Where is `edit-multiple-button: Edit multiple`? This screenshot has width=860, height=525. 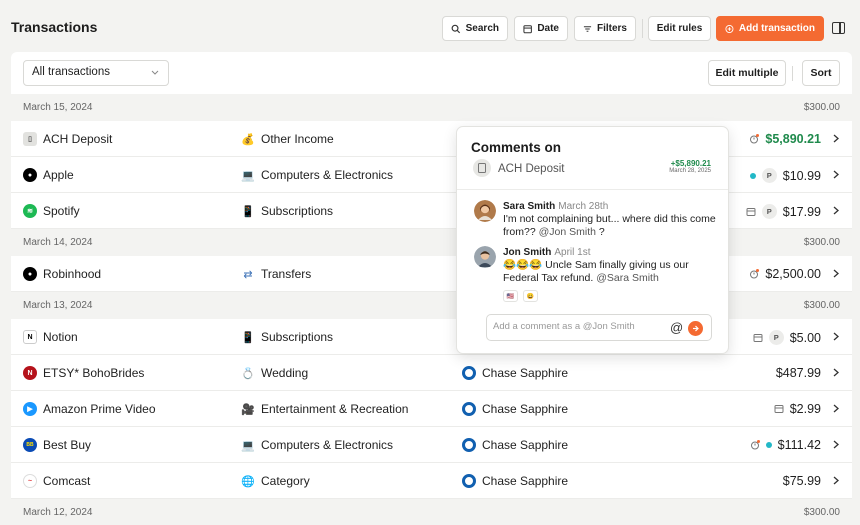
edit-multiple-button: Edit multiple is located at coordinates (747, 73).